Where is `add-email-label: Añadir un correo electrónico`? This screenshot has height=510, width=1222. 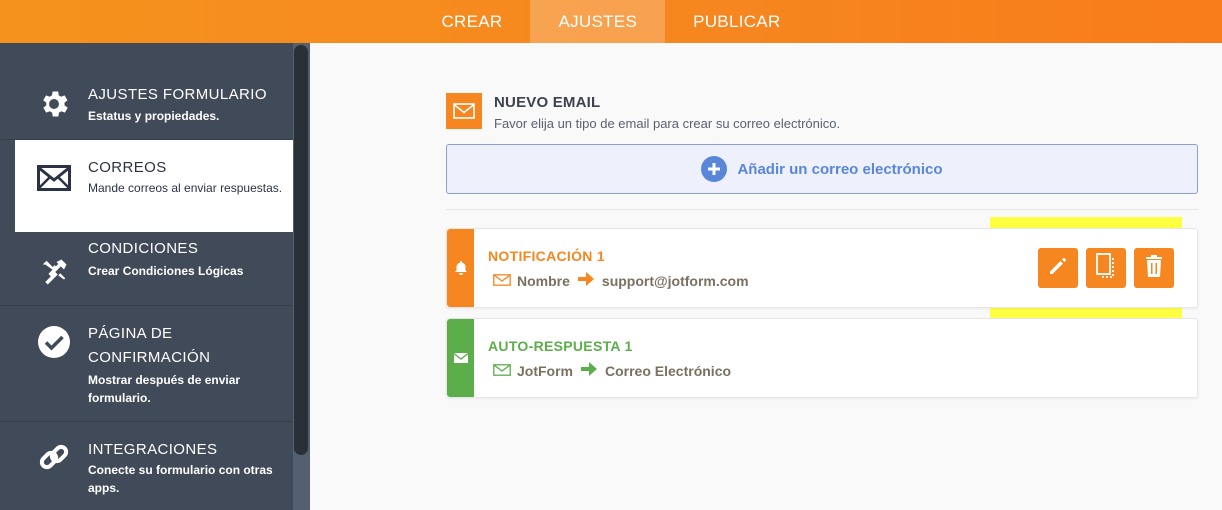 add-email-label: Añadir un correo electrónico is located at coordinates (840, 169).